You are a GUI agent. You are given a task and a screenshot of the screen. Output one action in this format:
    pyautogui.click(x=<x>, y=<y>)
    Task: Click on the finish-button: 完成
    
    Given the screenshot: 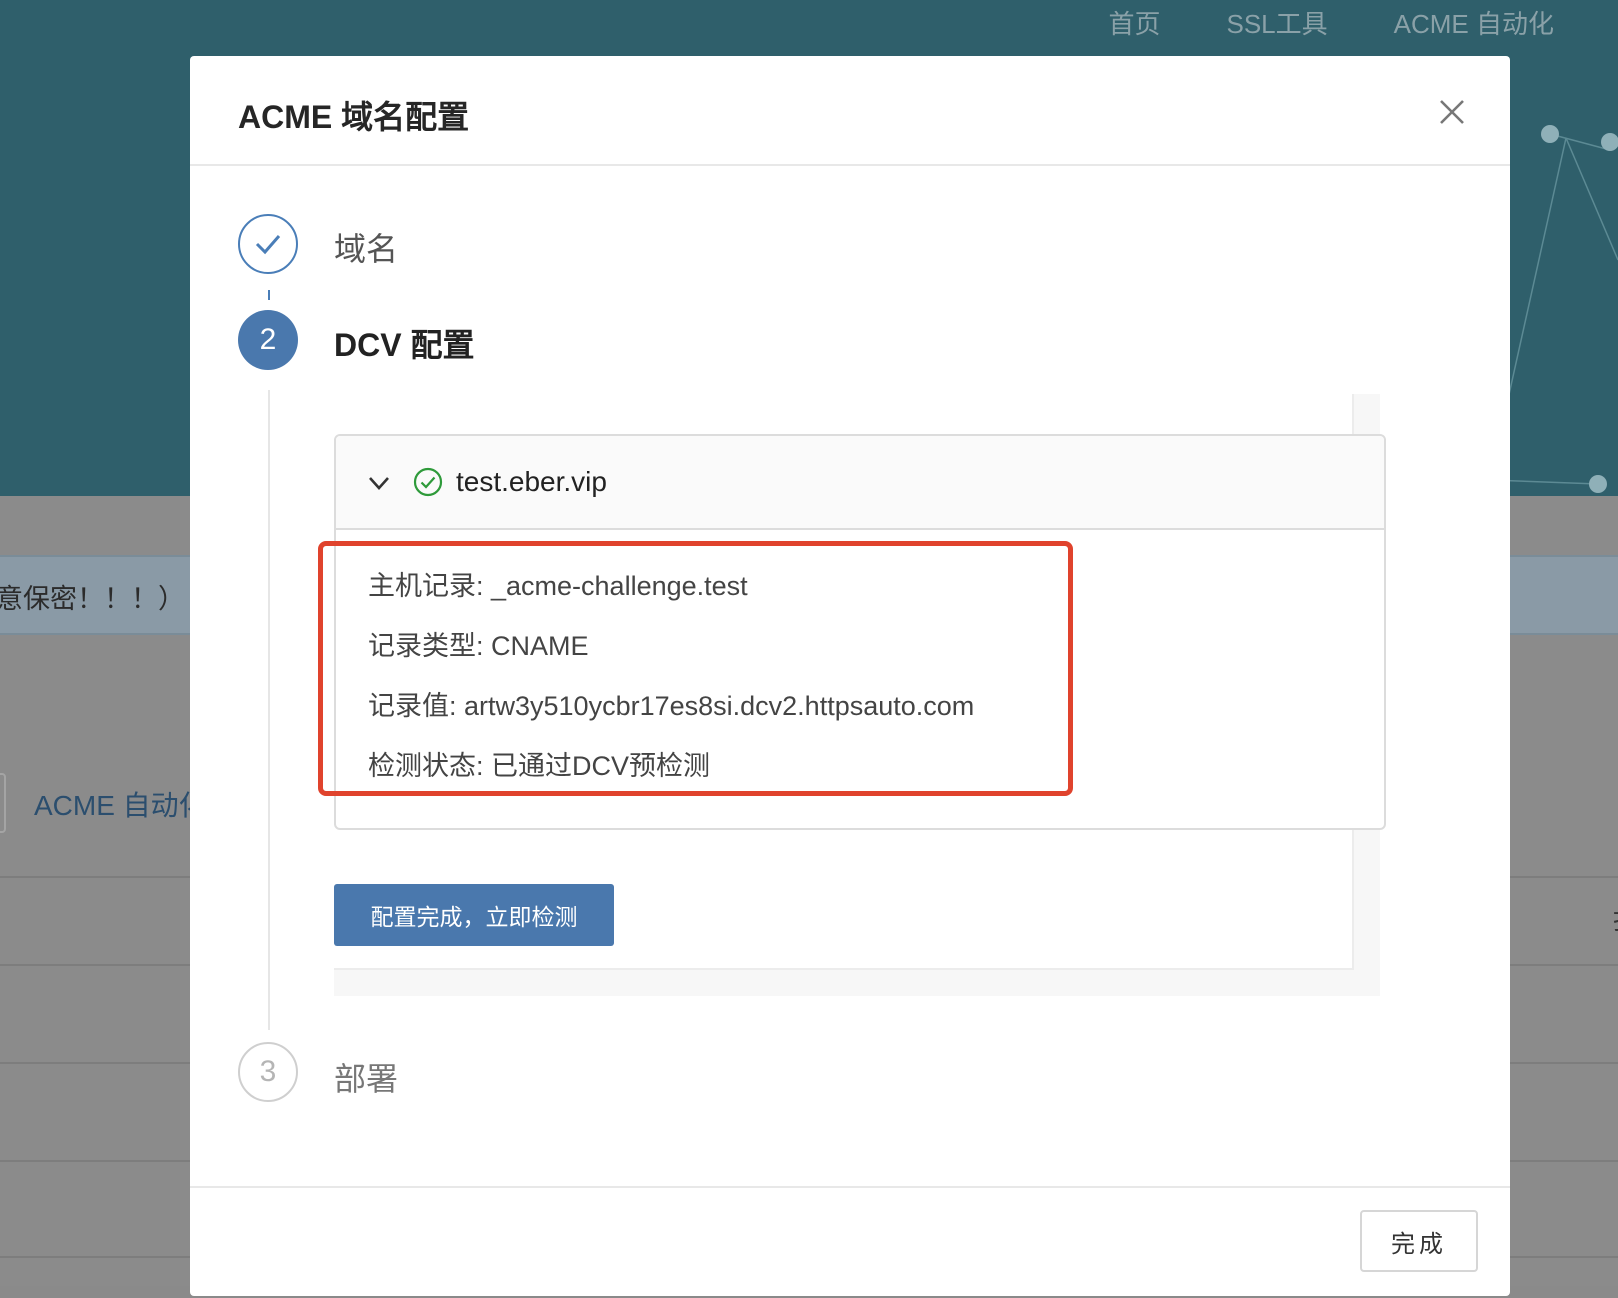 What is the action you would take?
    pyautogui.click(x=1419, y=1241)
    